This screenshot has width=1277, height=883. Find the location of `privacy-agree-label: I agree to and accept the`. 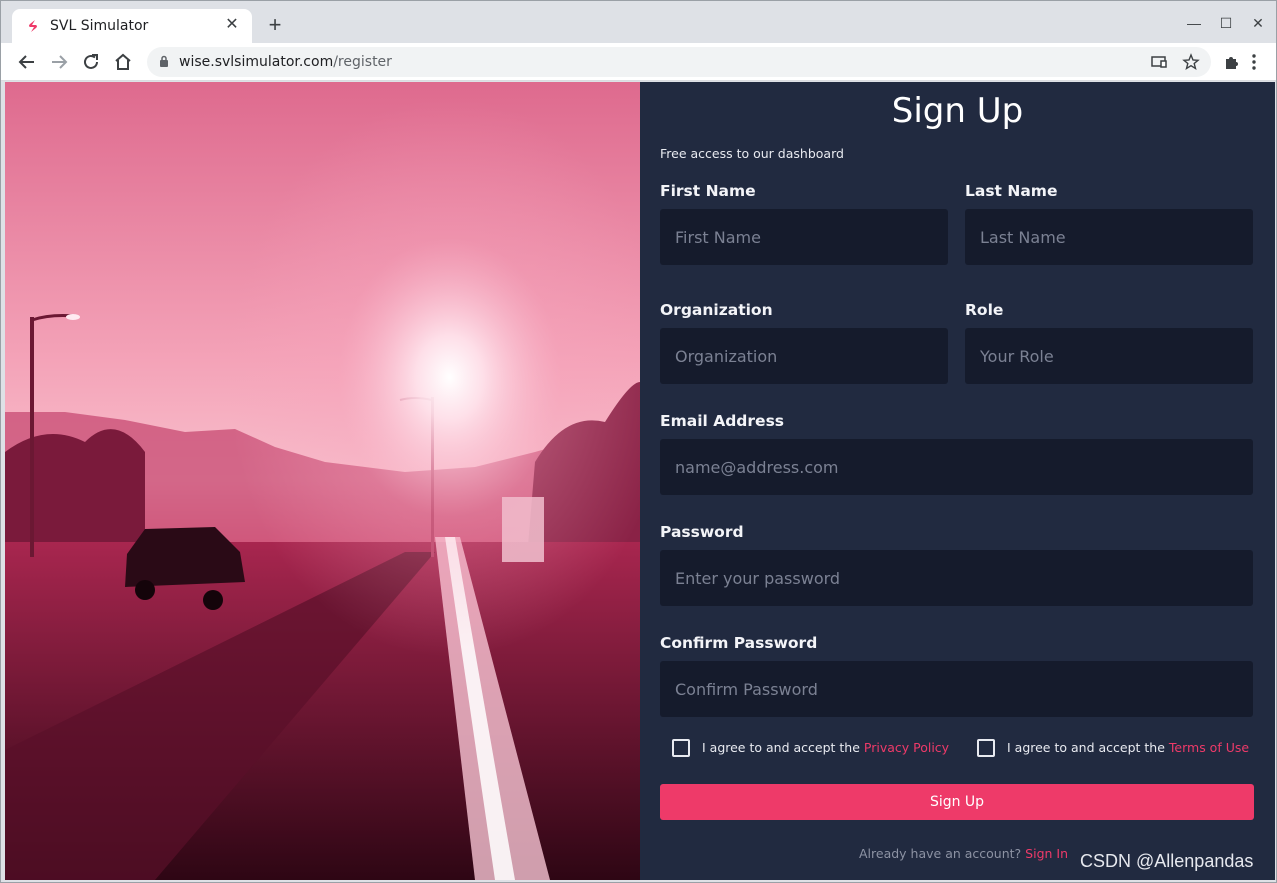

privacy-agree-label: I agree to and accept the is located at coordinates (783, 747).